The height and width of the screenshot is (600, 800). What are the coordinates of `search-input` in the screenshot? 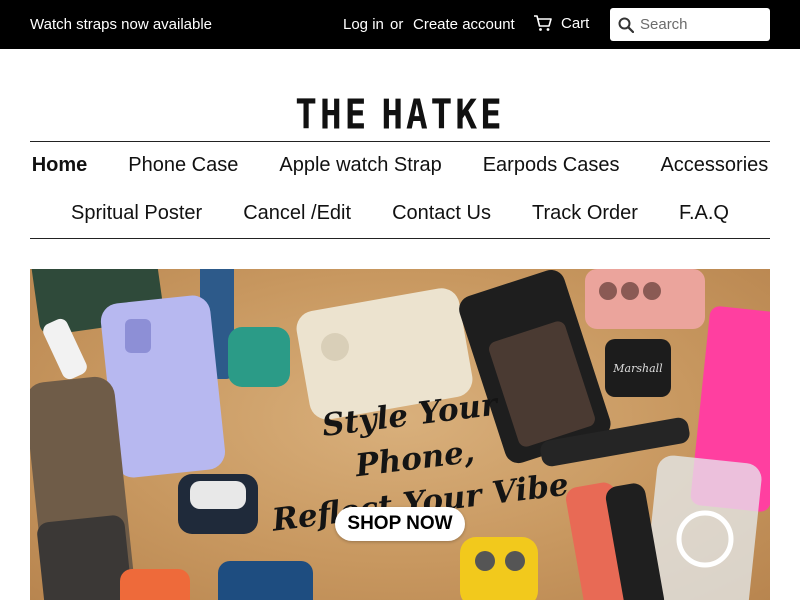 It's located at (700, 24).